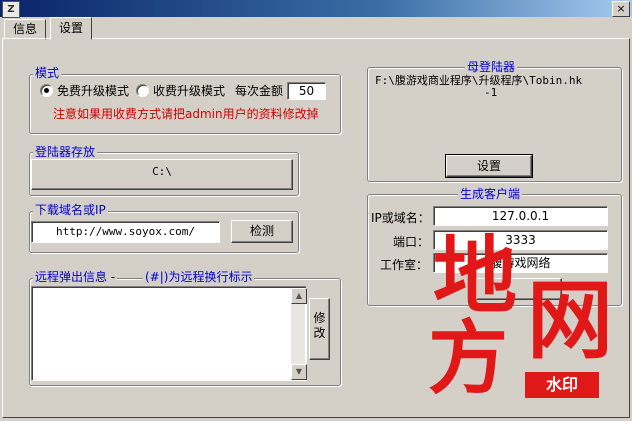  I want to click on modify-button: 修改, so click(319, 329).